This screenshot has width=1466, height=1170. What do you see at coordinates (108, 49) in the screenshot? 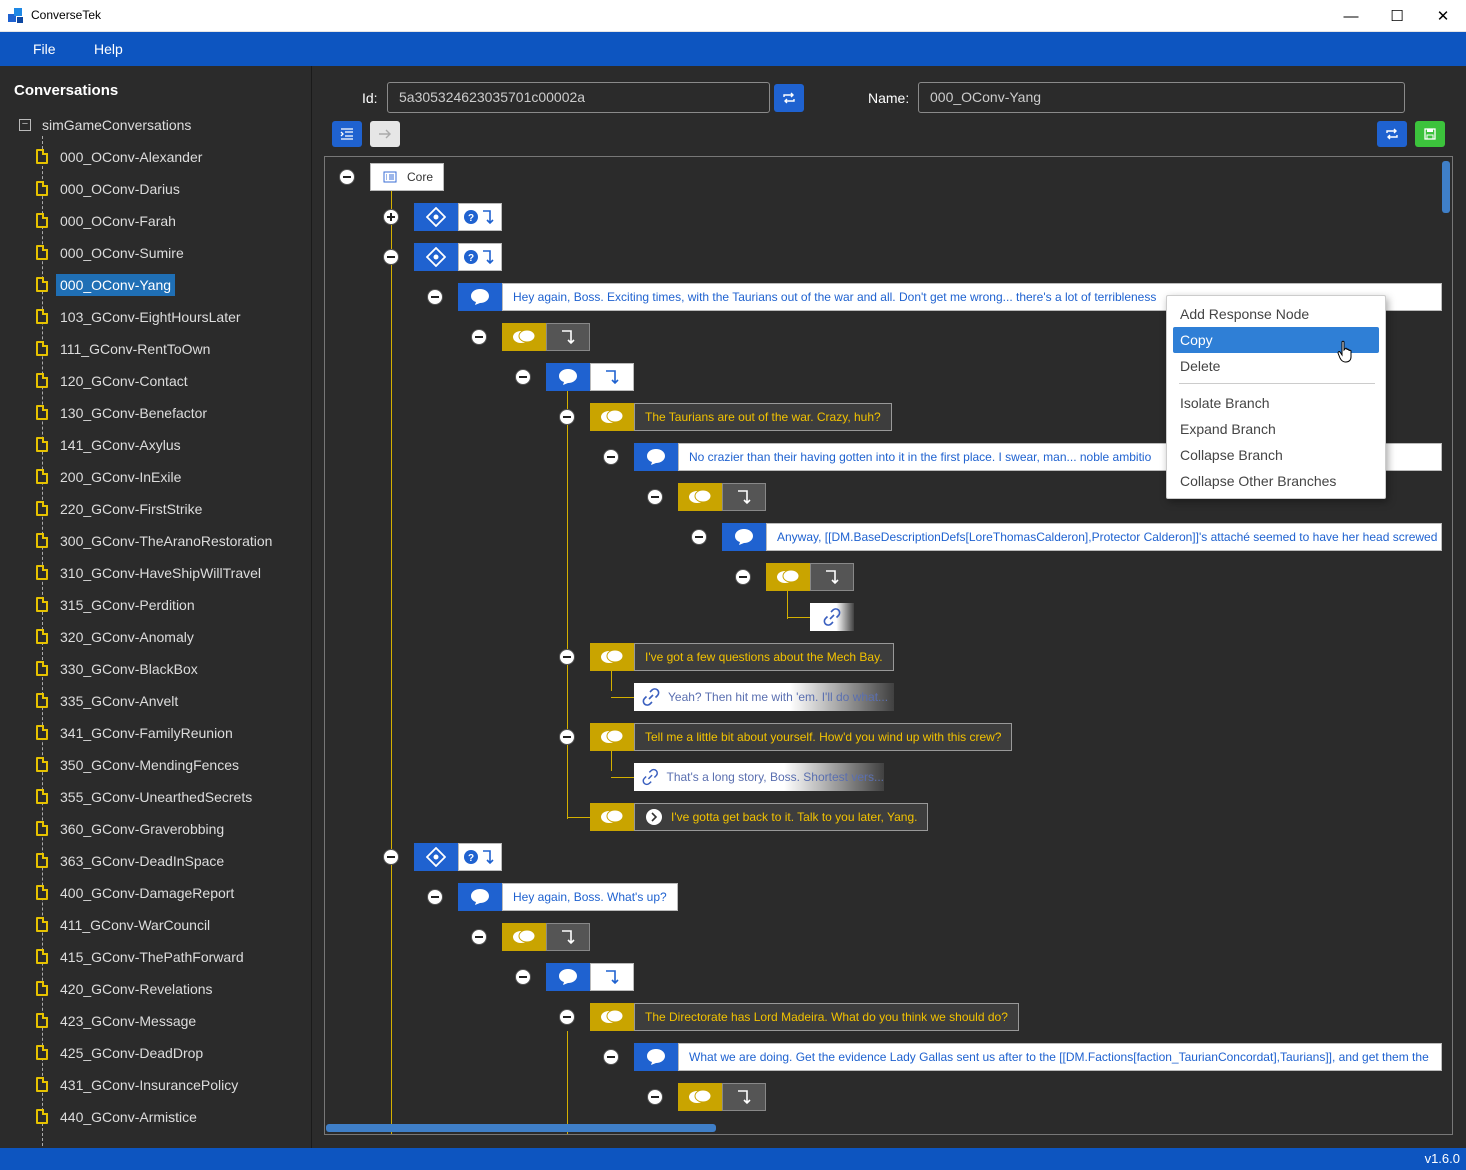
I see `menu-help: Help` at bounding box center [108, 49].